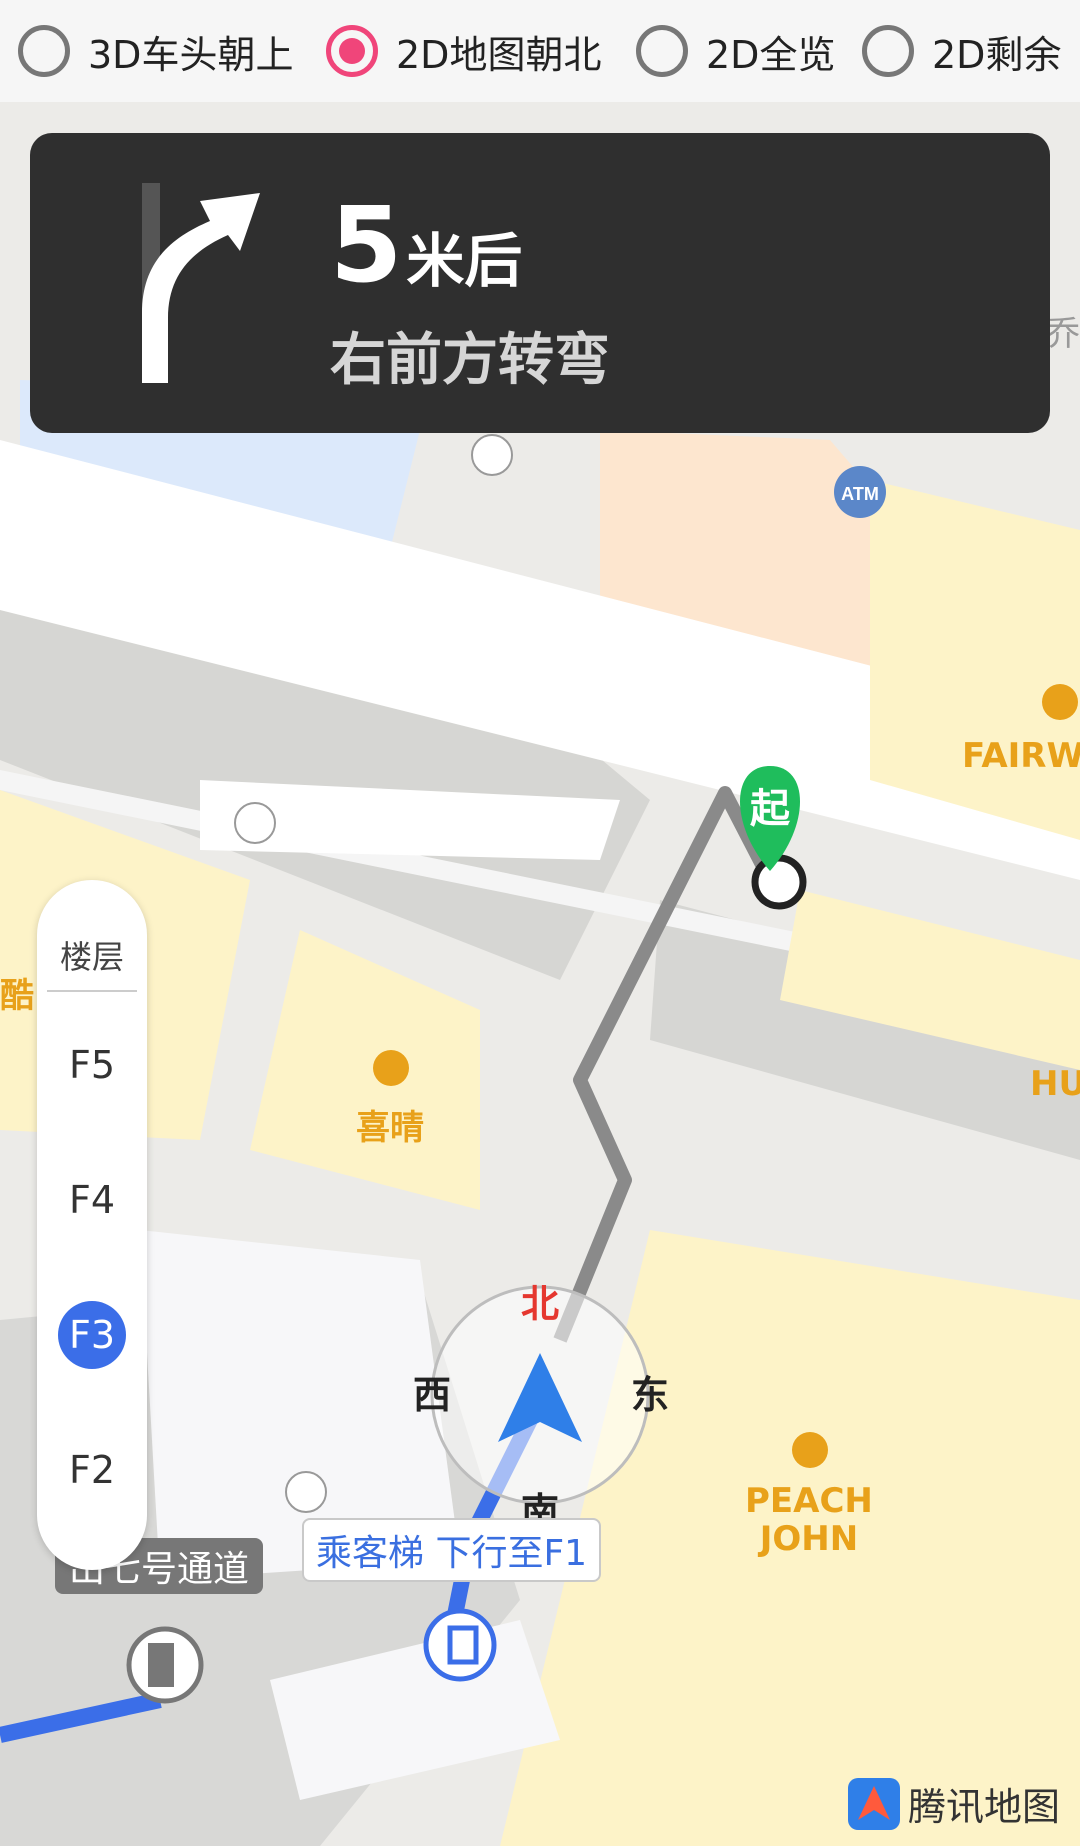 The image size is (1080, 1846). I want to click on floor-label-active: F3, so click(92, 1335).